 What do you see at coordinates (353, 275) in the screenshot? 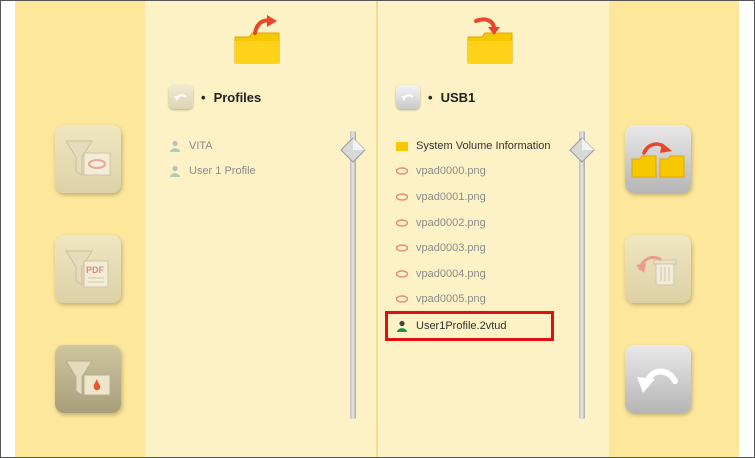
I see `profiles-scrollbar` at bounding box center [353, 275].